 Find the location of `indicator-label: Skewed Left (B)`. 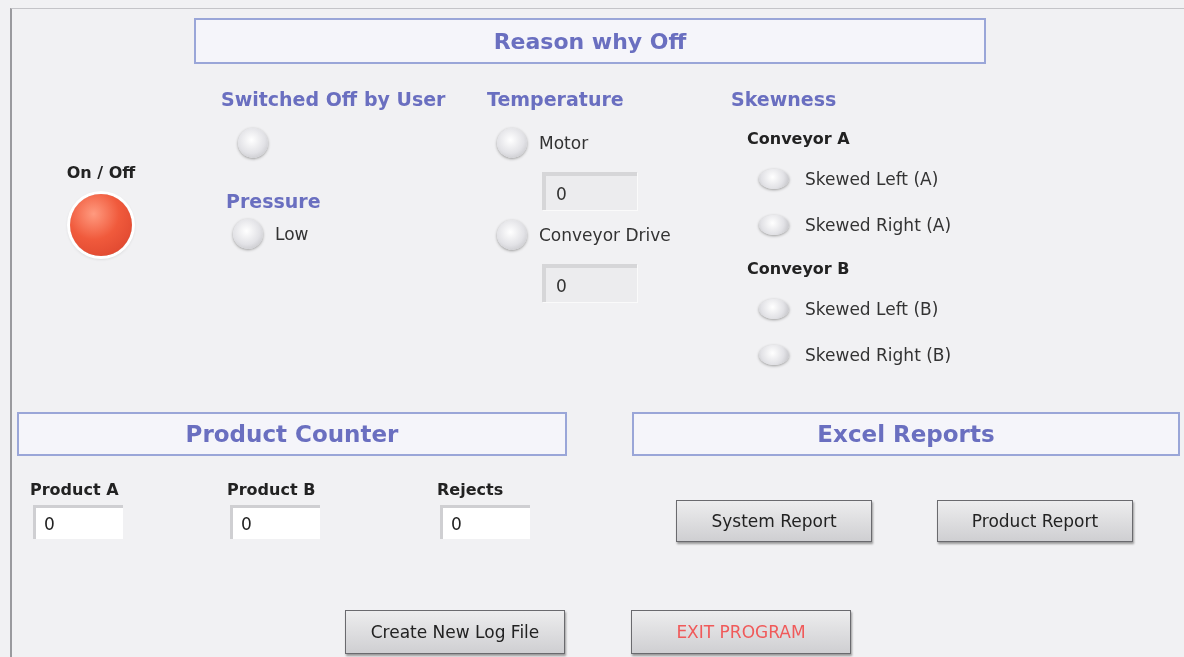

indicator-label: Skewed Left (B) is located at coordinates (872, 309).